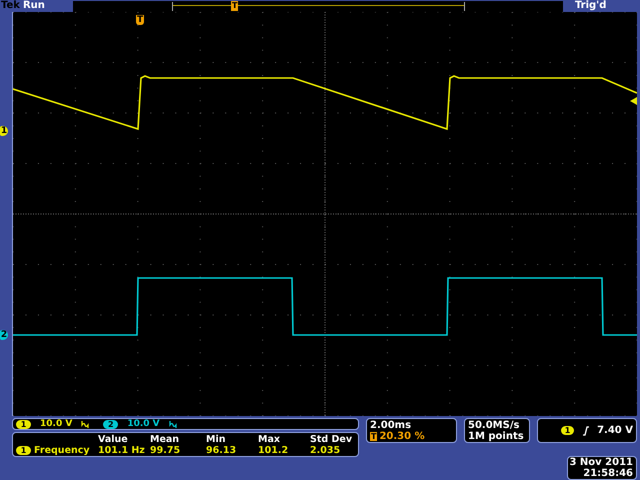 The width and height of the screenshot is (640, 480). Describe the element at coordinates (269, 439) in the screenshot. I see `column-header: Max` at that location.